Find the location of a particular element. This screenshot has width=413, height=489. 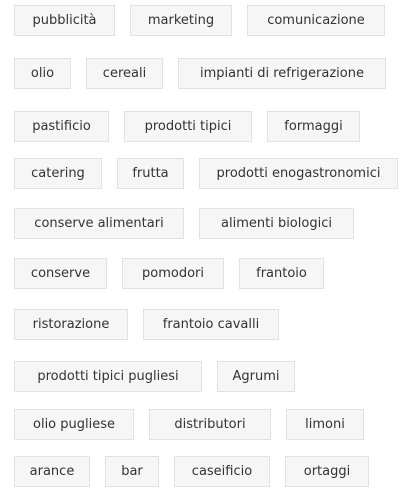

tag-link: prodotti tipici is located at coordinates (188, 126).